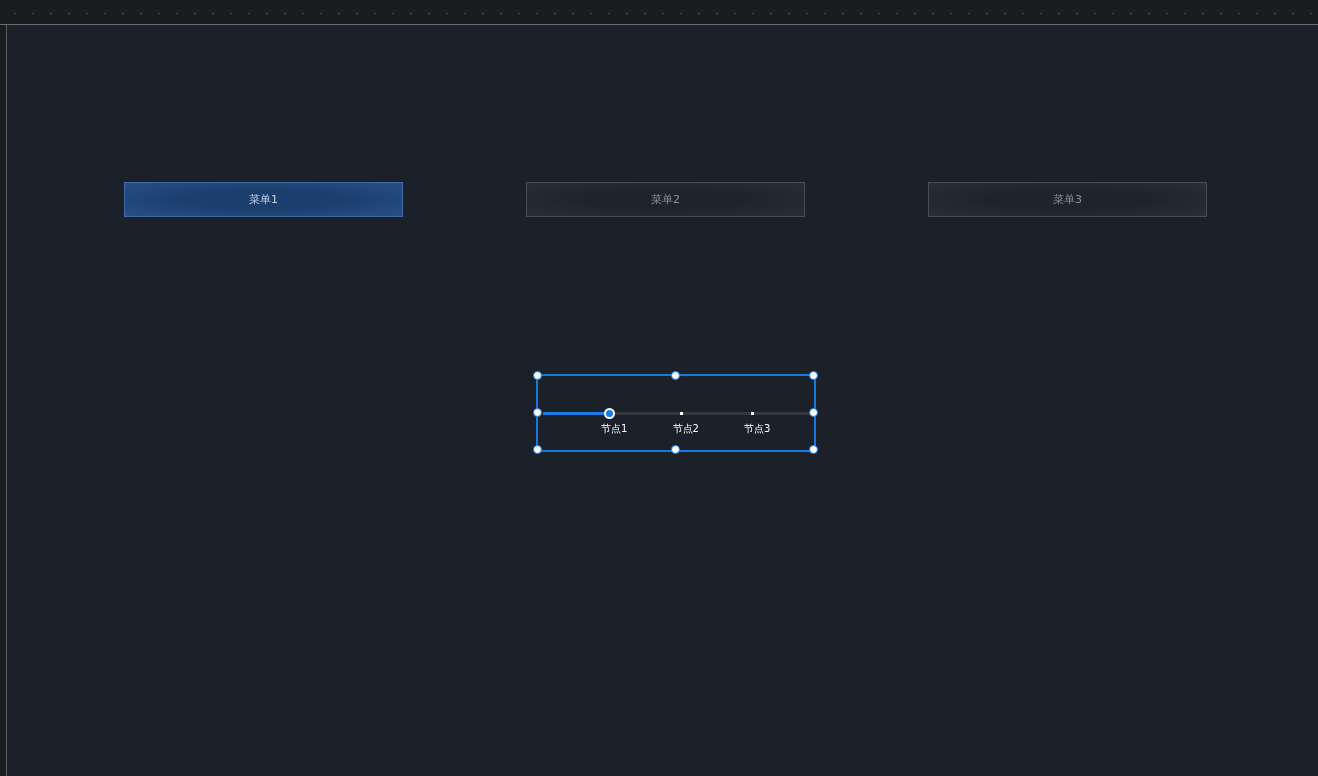 The width and height of the screenshot is (1318, 776). I want to click on node-label: 节点1, so click(614, 429).